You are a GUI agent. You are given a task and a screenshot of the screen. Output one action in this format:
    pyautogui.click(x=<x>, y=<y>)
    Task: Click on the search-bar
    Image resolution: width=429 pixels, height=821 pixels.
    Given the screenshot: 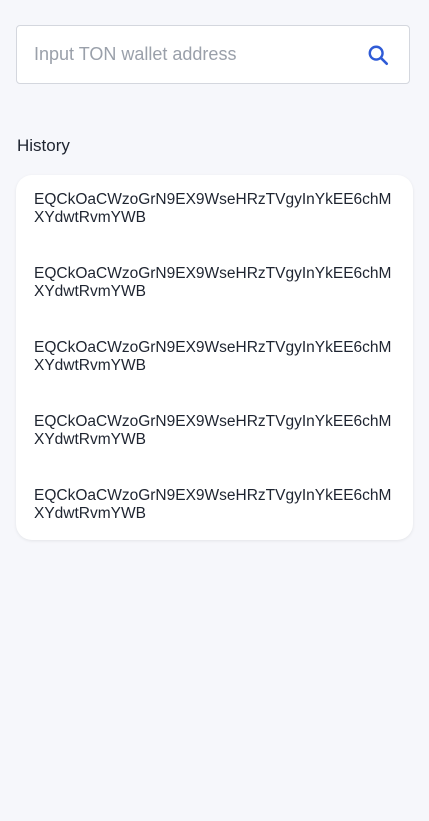 What is the action you would take?
    pyautogui.click(x=213, y=54)
    